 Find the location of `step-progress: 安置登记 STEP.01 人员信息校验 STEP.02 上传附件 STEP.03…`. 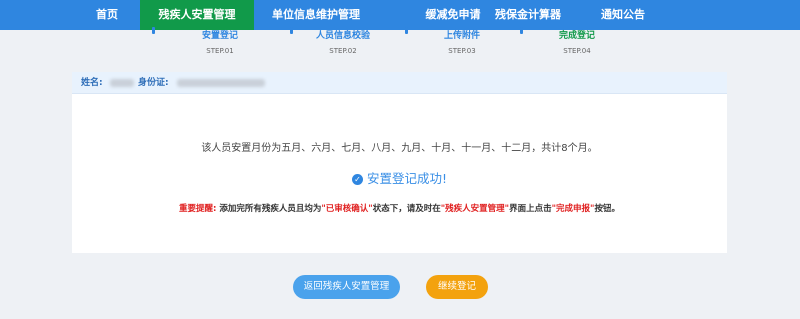

step-progress: 安置登记 STEP.01 人员信息校验 STEP.02 上传附件 STEP.03… is located at coordinates (400, 43).